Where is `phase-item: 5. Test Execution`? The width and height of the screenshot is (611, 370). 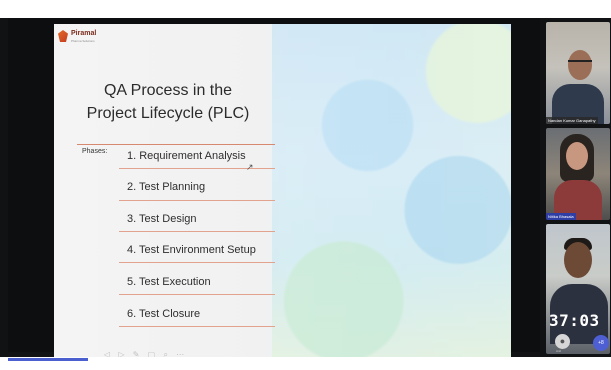
phase-item: 5. Test Execution is located at coordinates (169, 282).